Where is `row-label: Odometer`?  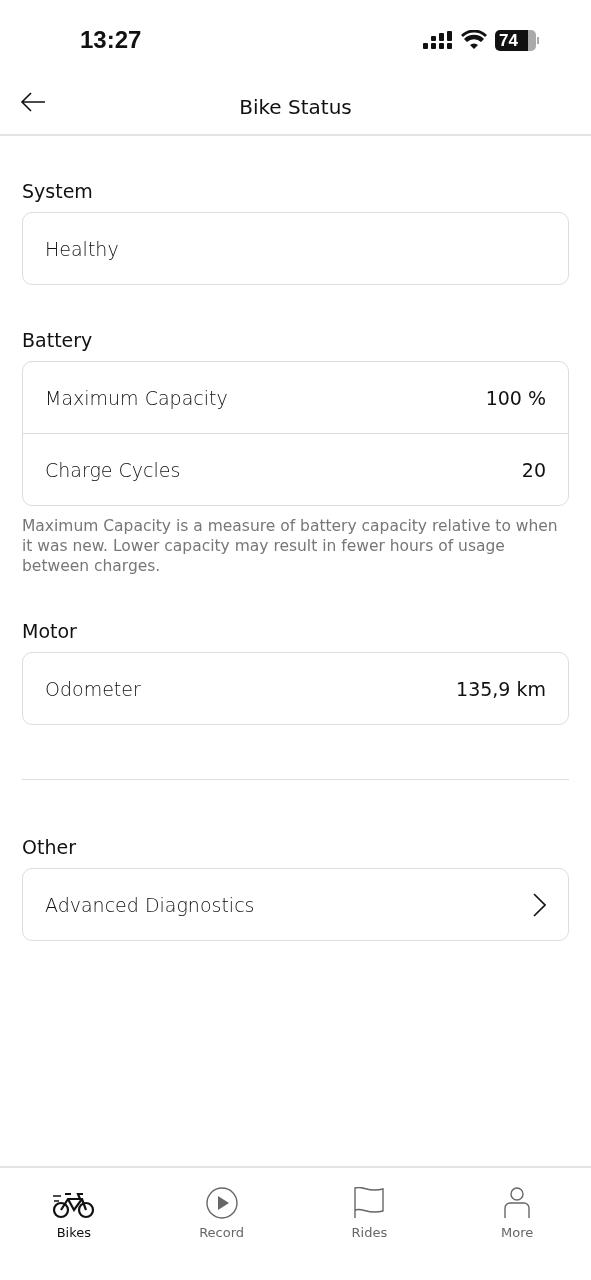
row-label: Odometer is located at coordinates (93, 688).